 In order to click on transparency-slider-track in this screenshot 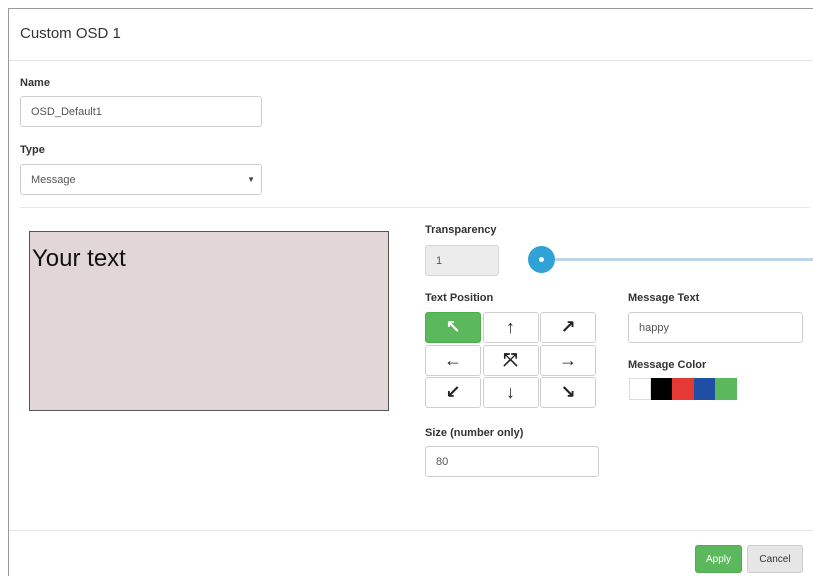, I will do `click(676, 259)`.